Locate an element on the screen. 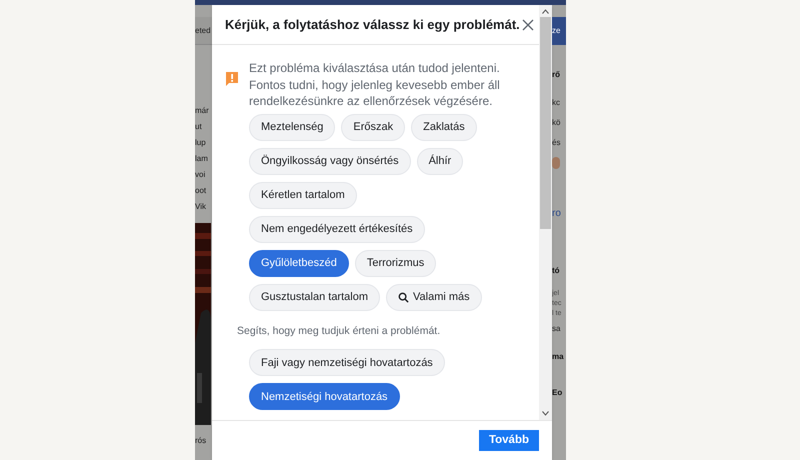 Image resolution: width=800 pixels, height=460 pixels. next-button: Tovább is located at coordinates (508, 440).